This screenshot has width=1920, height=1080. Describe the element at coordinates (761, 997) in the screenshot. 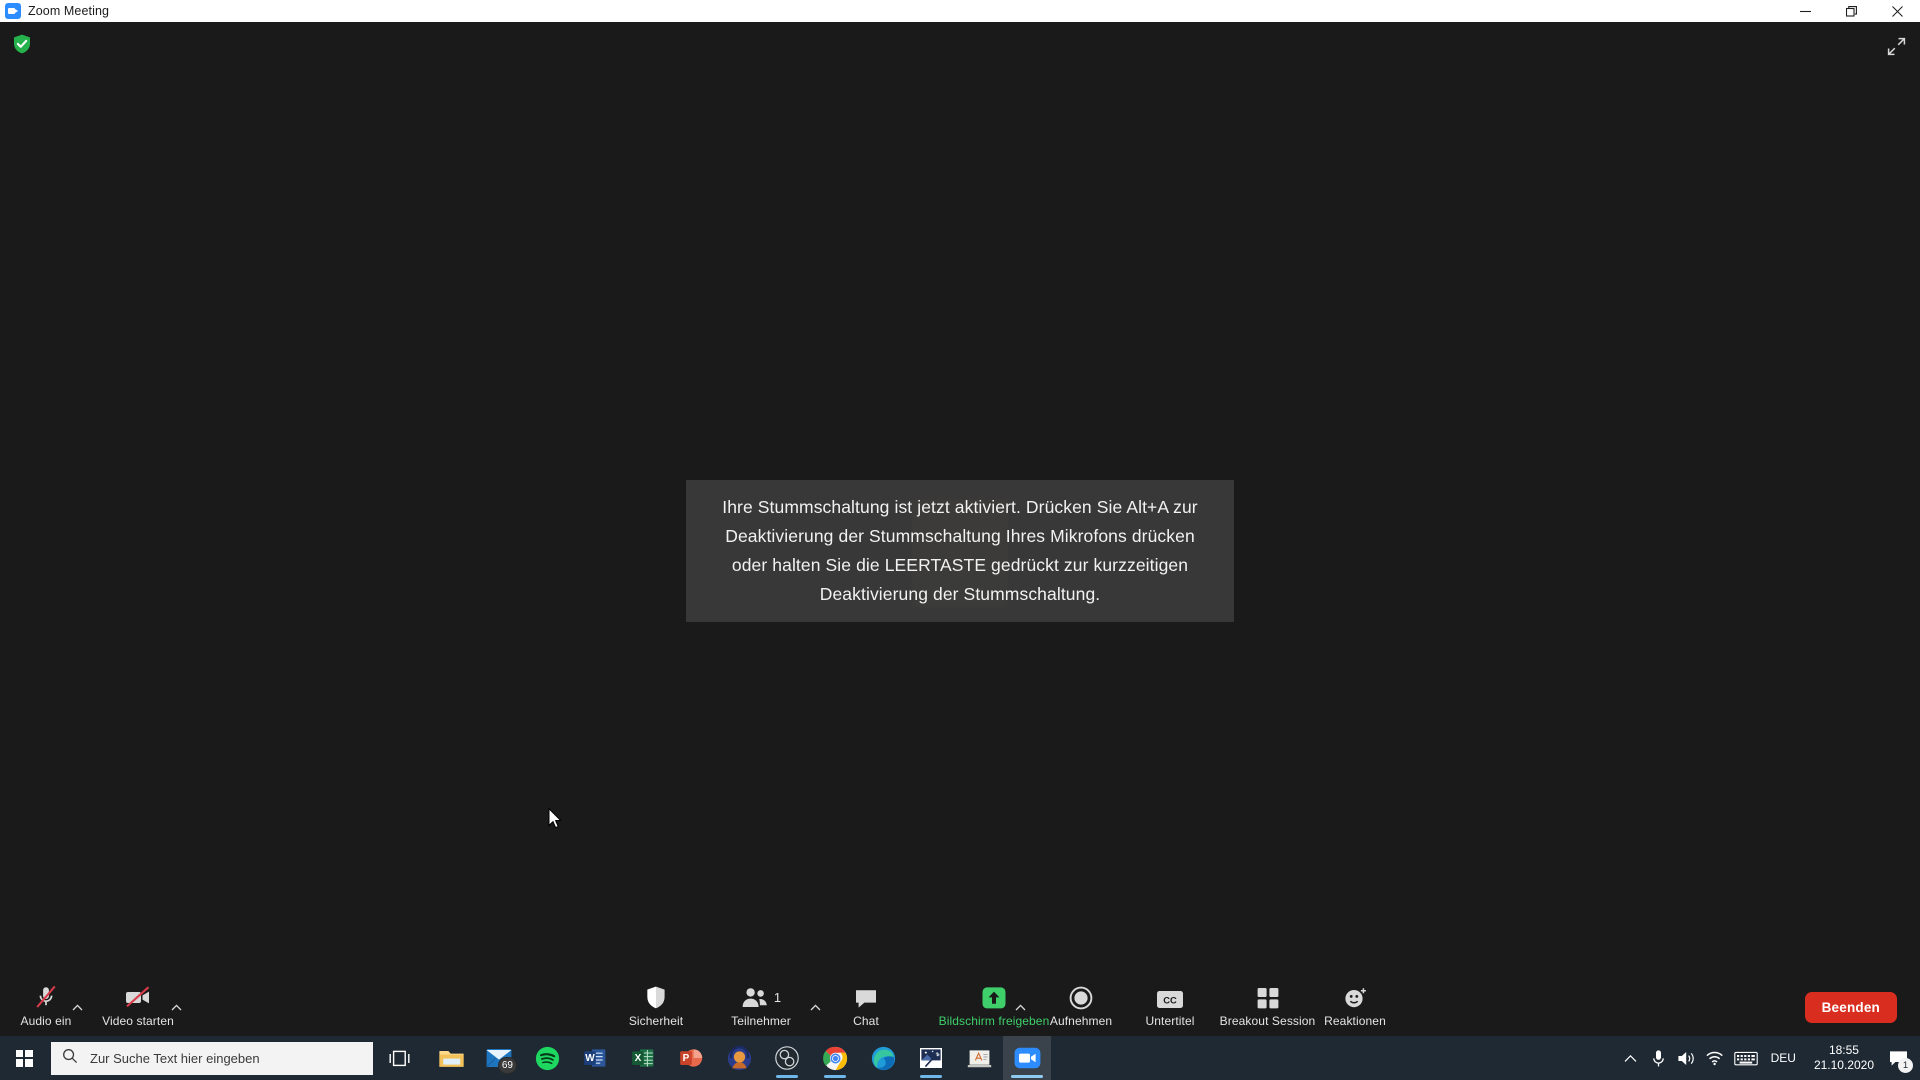

I see `participants-icon: 1` at that location.